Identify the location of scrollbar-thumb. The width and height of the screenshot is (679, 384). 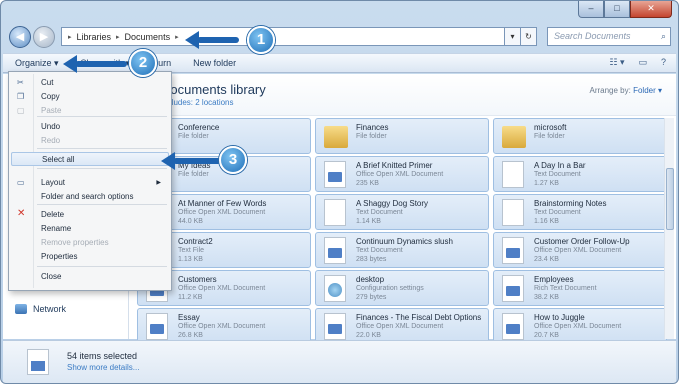
(670, 199).